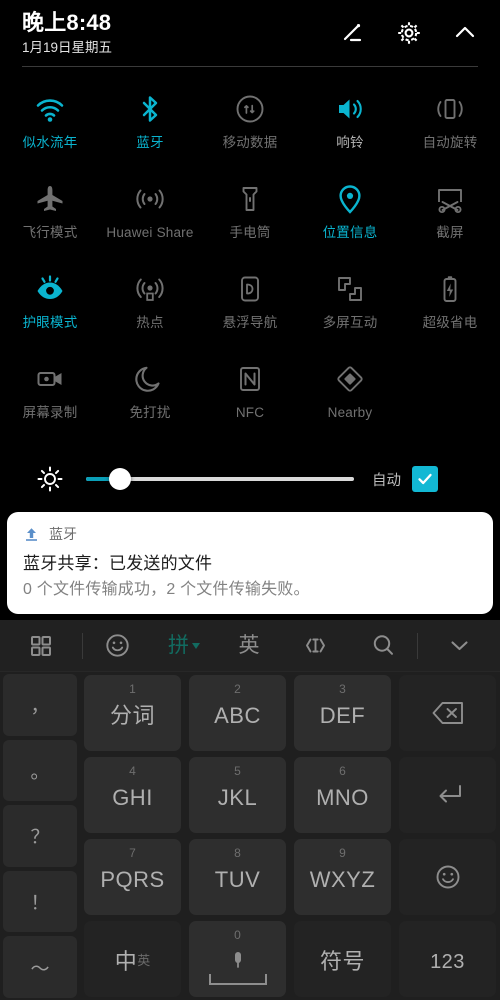  Describe the element at coordinates (447, 795) in the screenshot. I see `key-enter` at that location.